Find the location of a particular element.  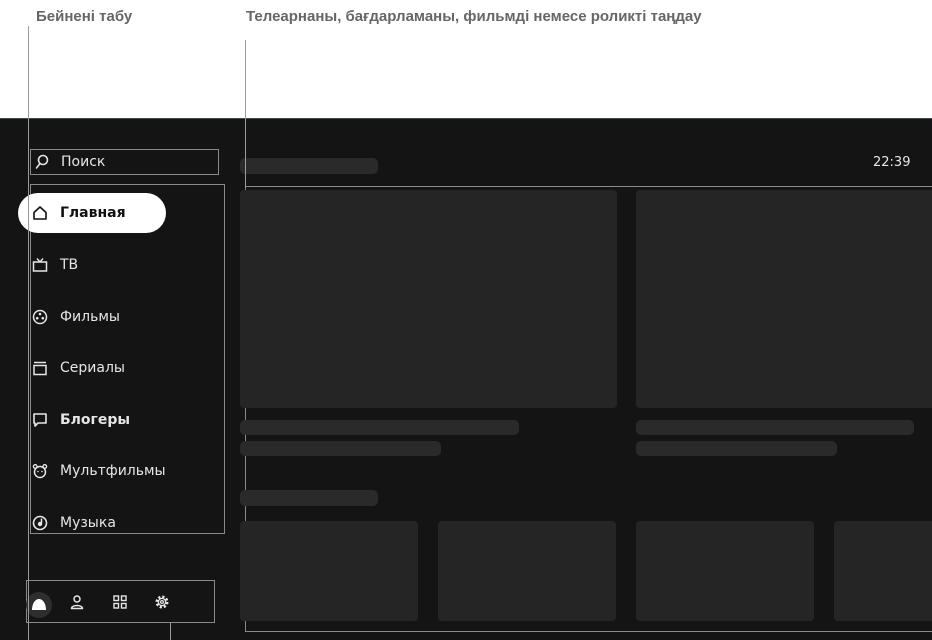

alice-assistant-button is located at coordinates (39, 605).